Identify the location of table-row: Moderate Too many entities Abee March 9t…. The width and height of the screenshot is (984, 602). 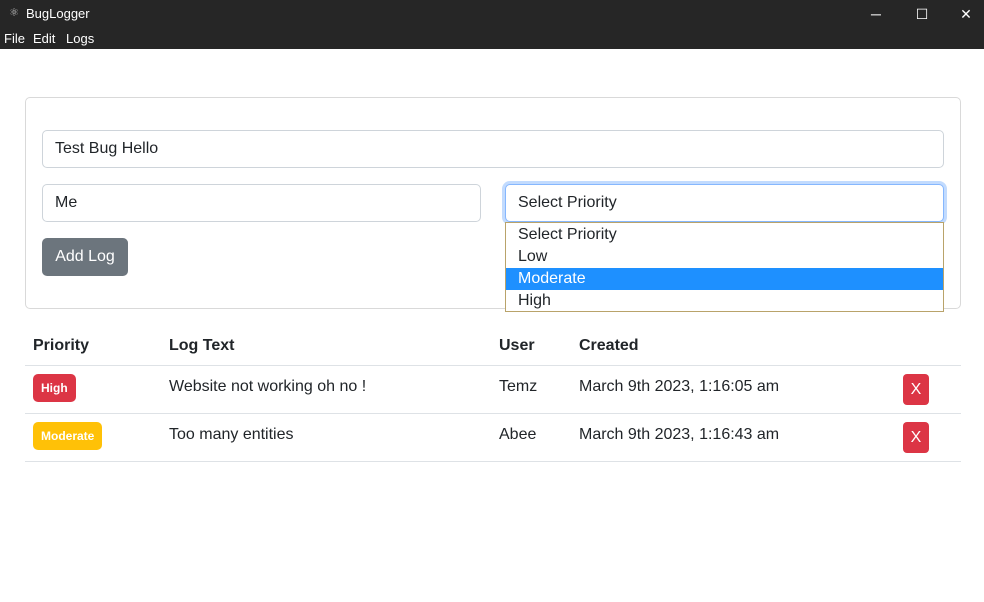
(493, 438).